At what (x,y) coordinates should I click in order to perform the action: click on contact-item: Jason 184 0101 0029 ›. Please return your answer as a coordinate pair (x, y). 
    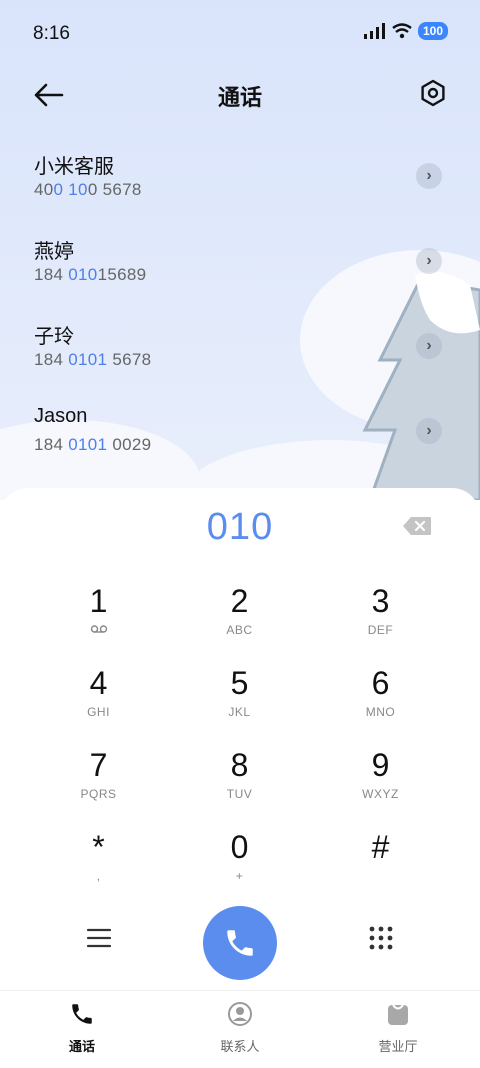
    Looking at the image, I should click on (240, 437).